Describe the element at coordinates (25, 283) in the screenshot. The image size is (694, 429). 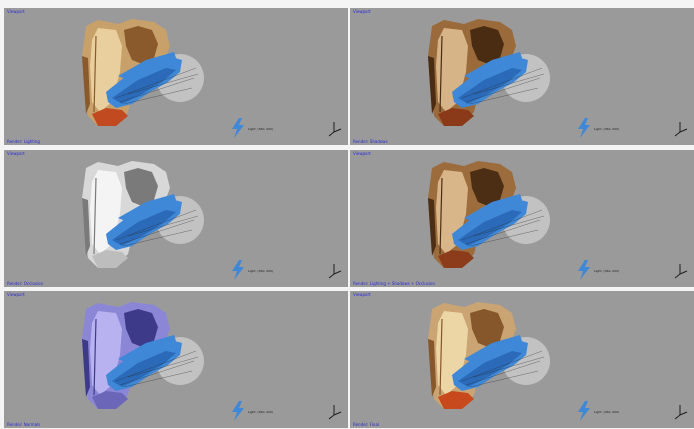
I see `viewport-status: Render: Occlusion` at that location.